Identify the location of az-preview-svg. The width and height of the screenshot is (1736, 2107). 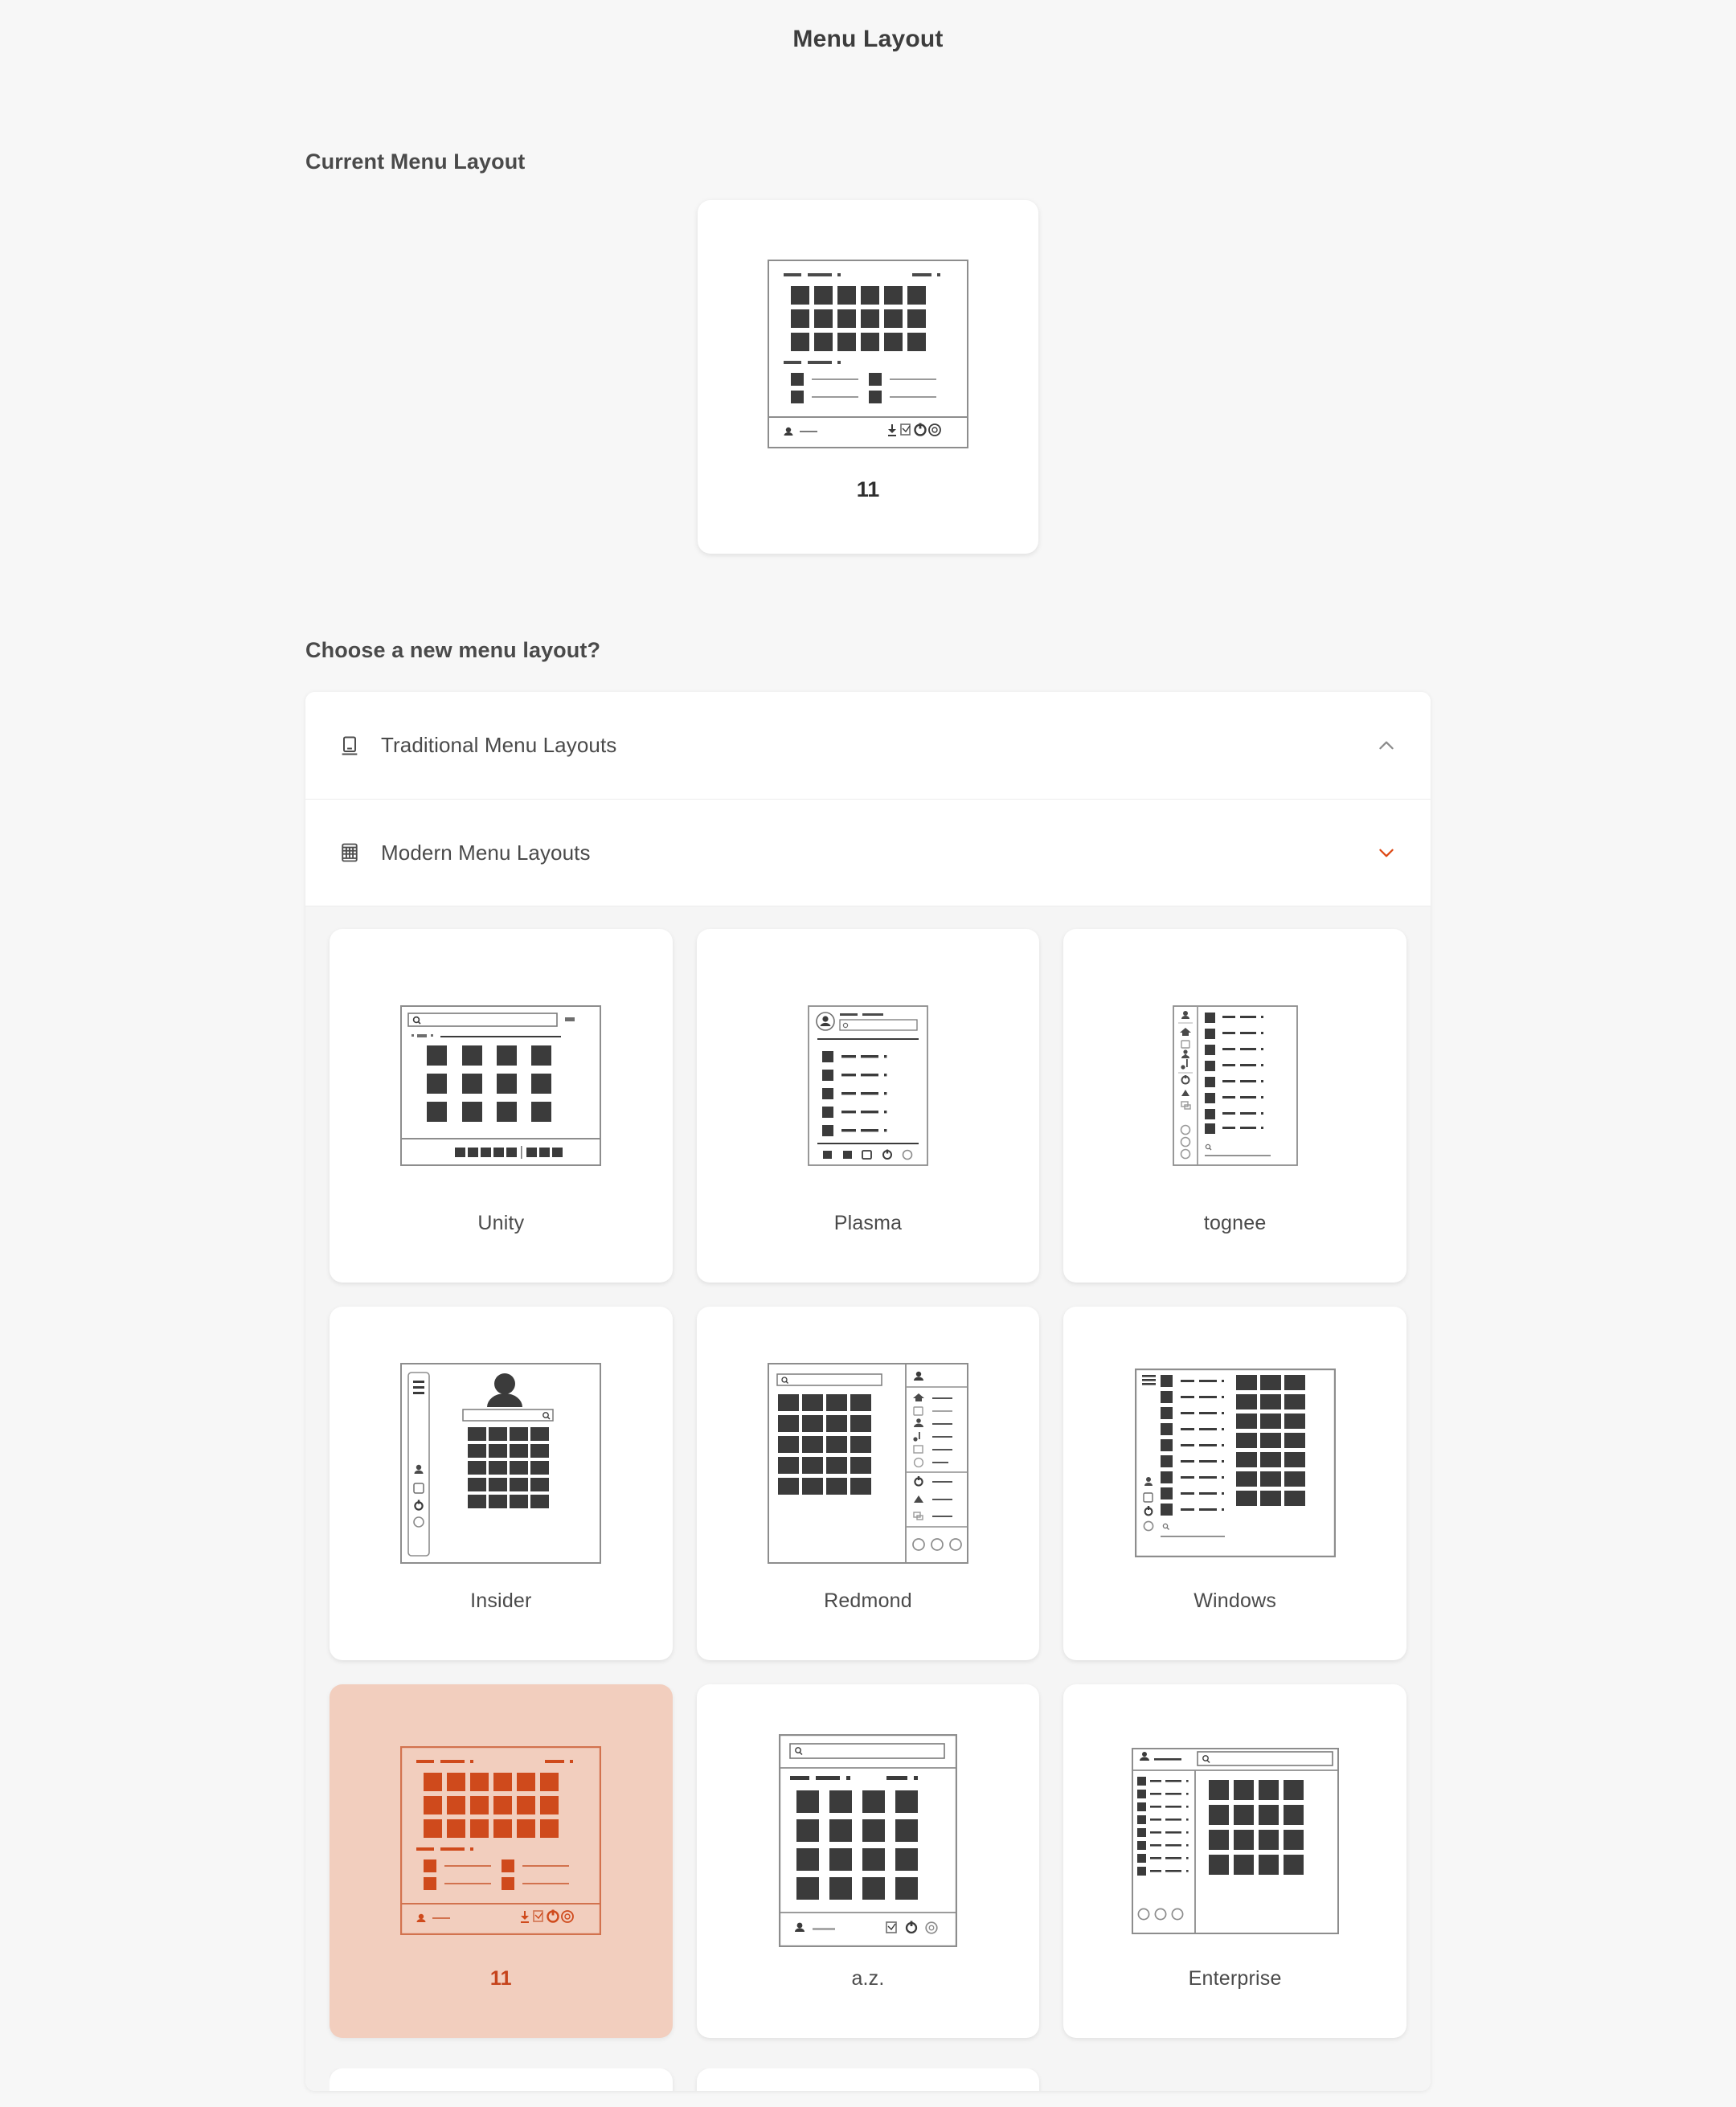
(867, 1840).